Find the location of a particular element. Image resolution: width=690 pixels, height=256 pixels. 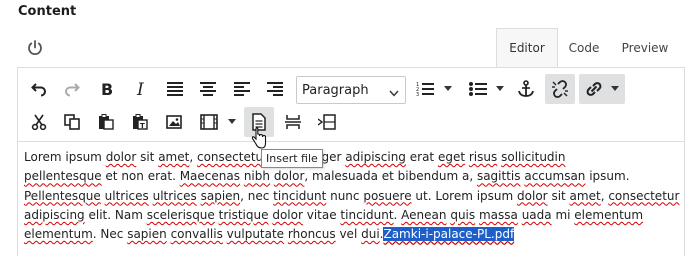

horizontal-rule-icon is located at coordinates (327, 122).